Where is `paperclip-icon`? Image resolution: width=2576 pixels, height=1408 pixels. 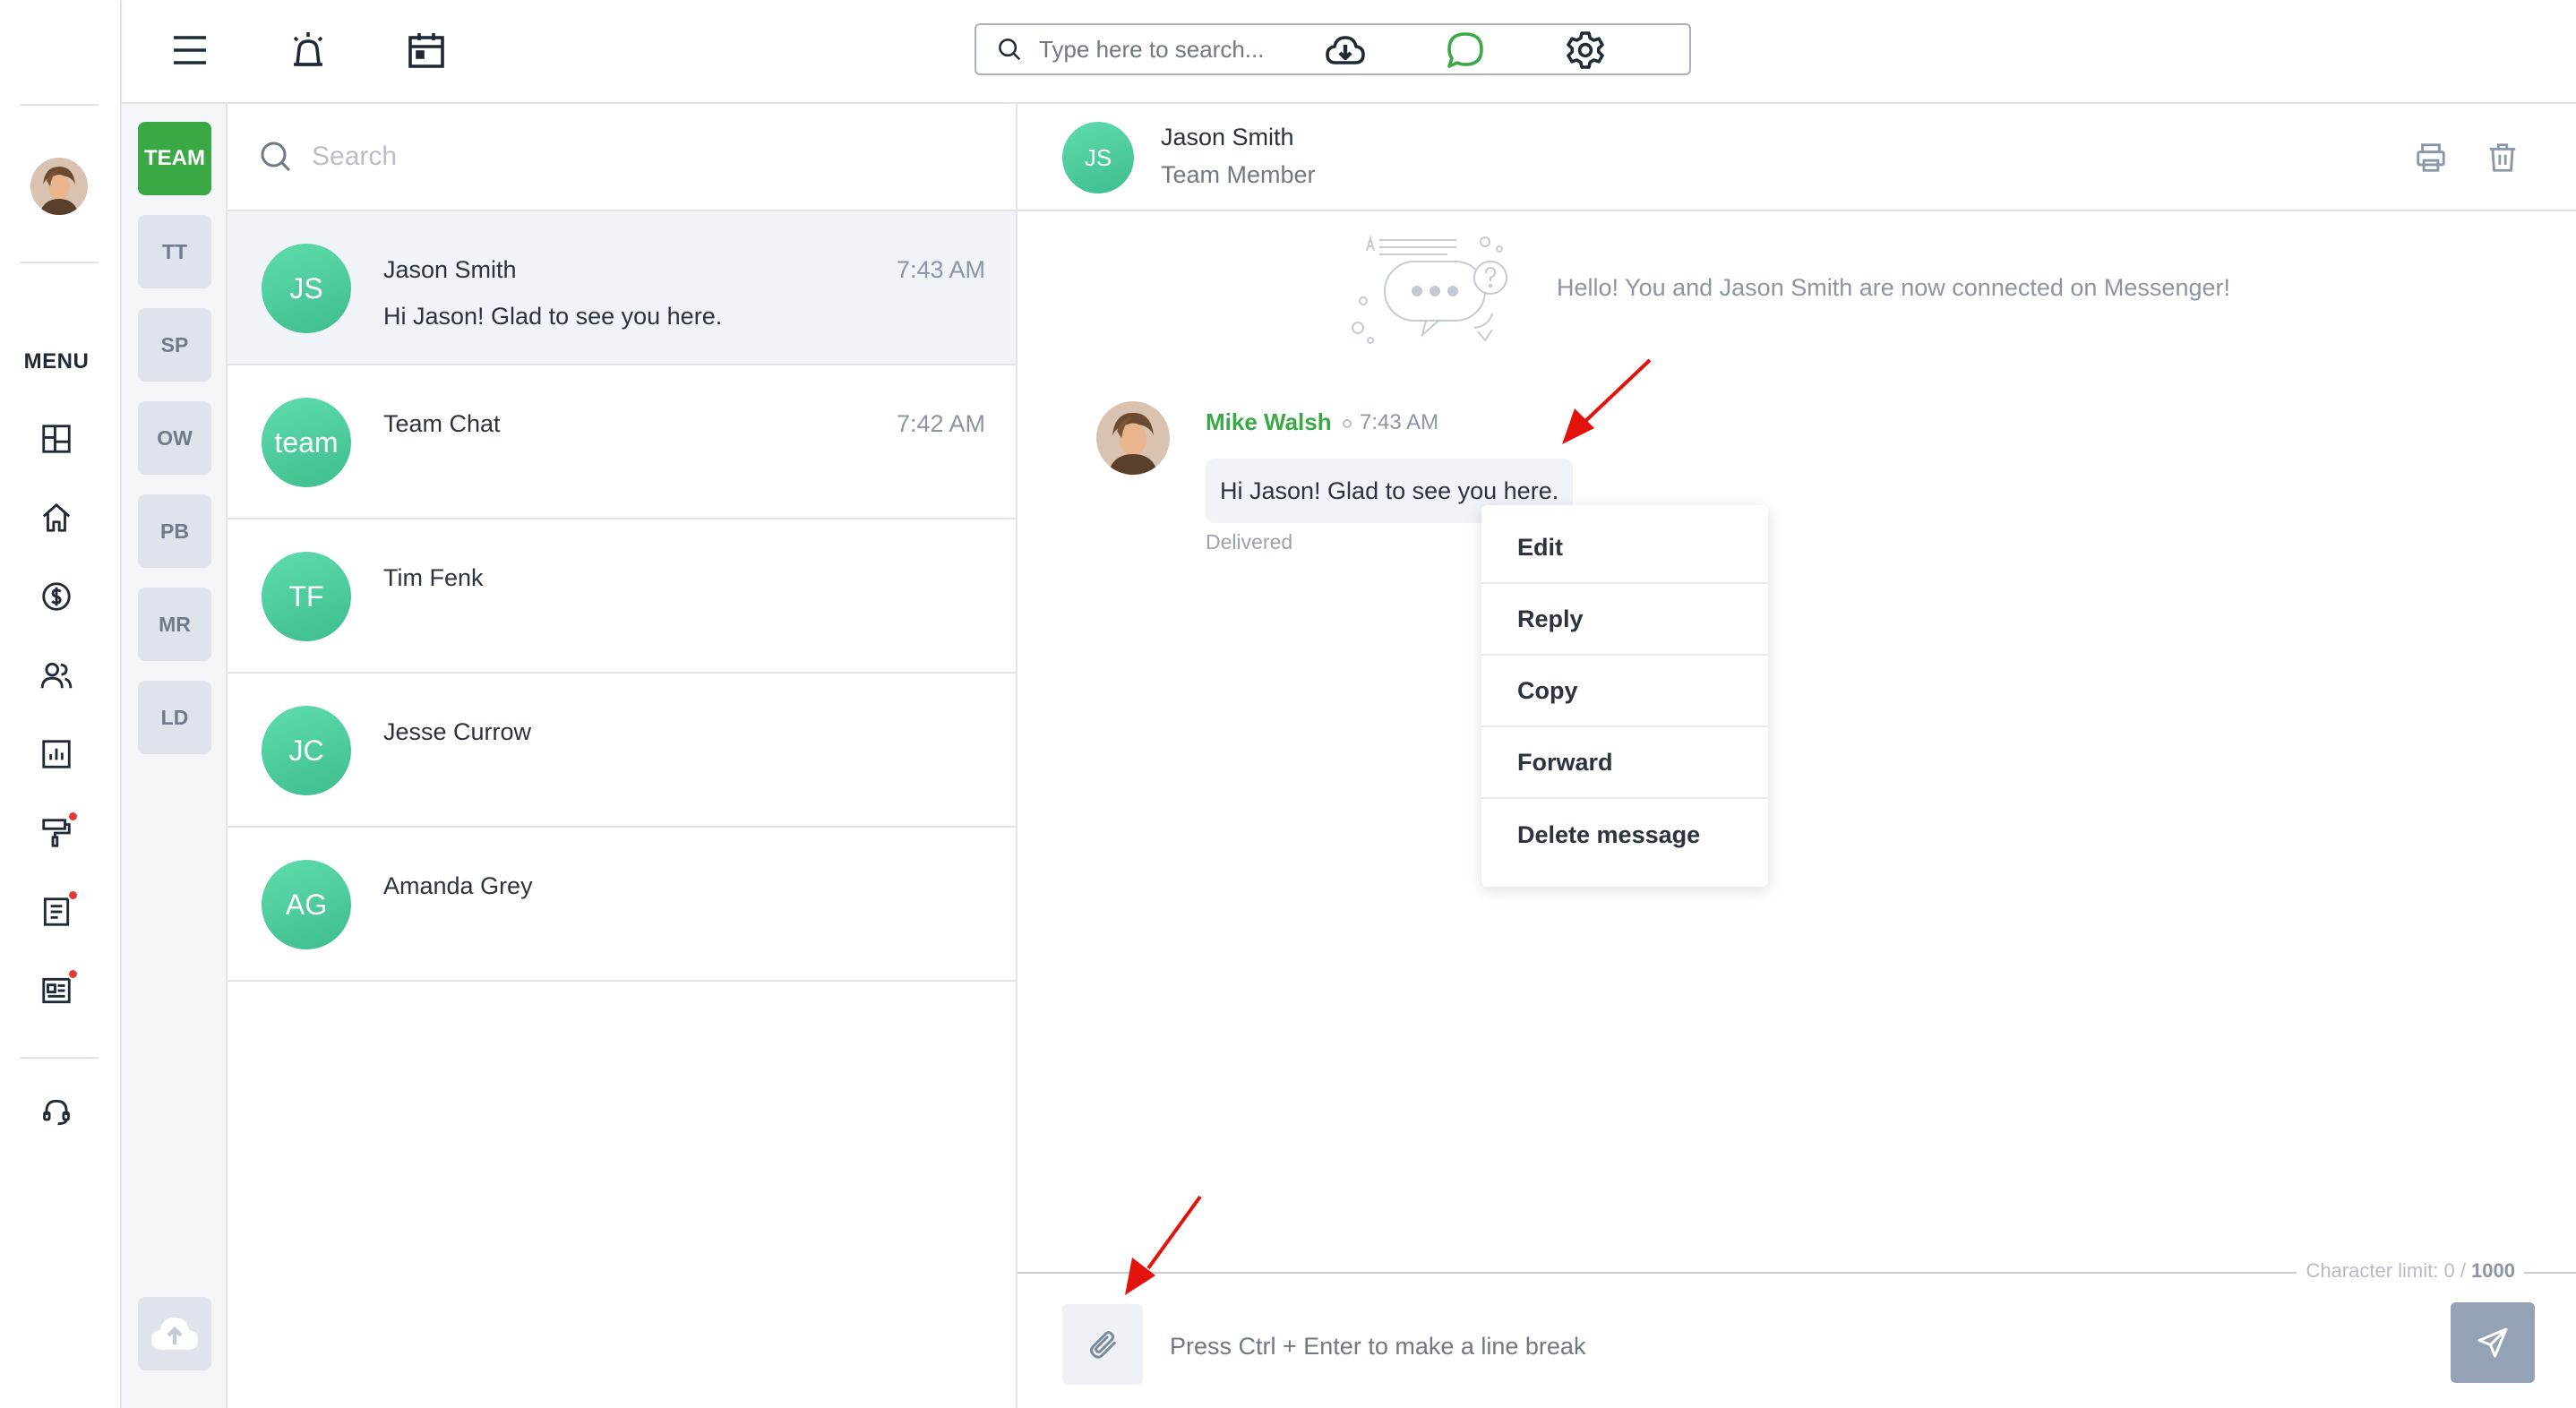 paperclip-icon is located at coordinates (1103, 1345).